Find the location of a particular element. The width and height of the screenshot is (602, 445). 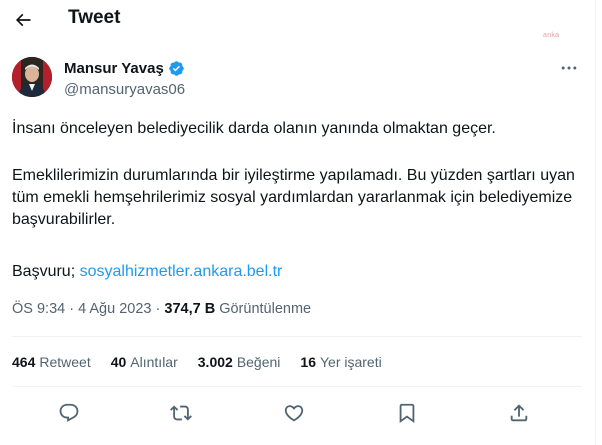

bookmark-button is located at coordinates (407, 413).